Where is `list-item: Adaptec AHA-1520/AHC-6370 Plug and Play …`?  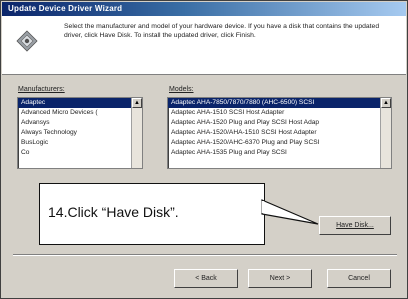
list-item: Adaptec AHA-1520/AHC-6370 Plug and Play … is located at coordinates (279, 143).